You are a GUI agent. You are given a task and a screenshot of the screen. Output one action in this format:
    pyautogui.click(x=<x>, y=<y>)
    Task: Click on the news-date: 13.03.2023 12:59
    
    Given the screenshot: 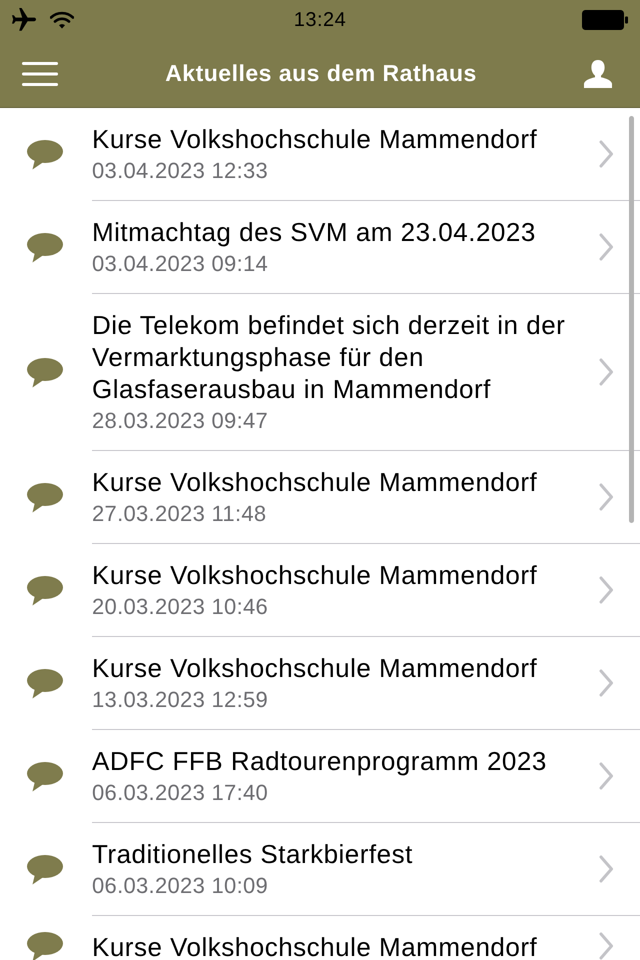 What is the action you would take?
    pyautogui.click(x=181, y=700)
    